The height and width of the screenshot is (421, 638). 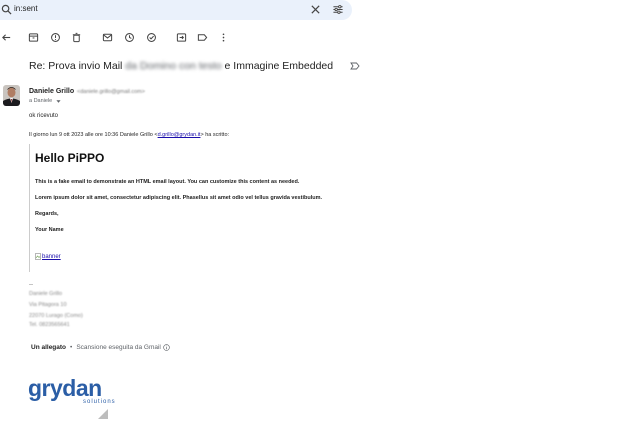 What do you see at coordinates (58, 101) in the screenshot?
I see `chevron-down-icon` at bounding box center [58, 101].